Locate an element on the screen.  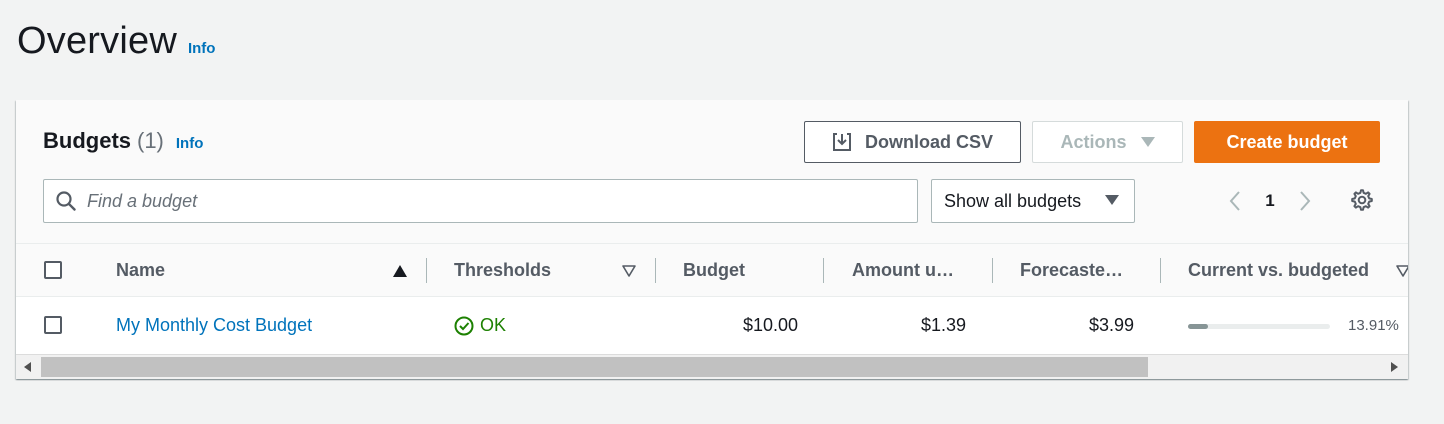
gear-icon is located at coordinates (1362, 200).